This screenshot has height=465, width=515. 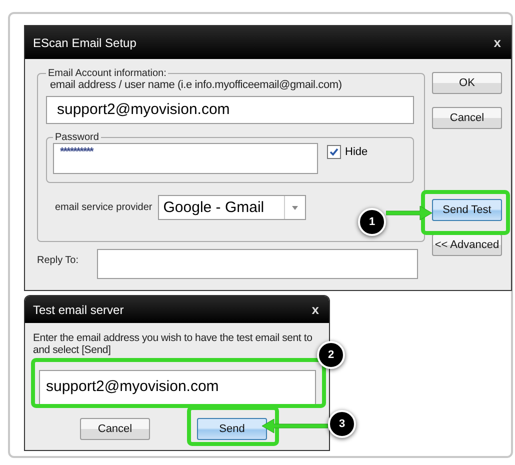 I want to click on field-label: Reply To:, so click(x=58, y=260).